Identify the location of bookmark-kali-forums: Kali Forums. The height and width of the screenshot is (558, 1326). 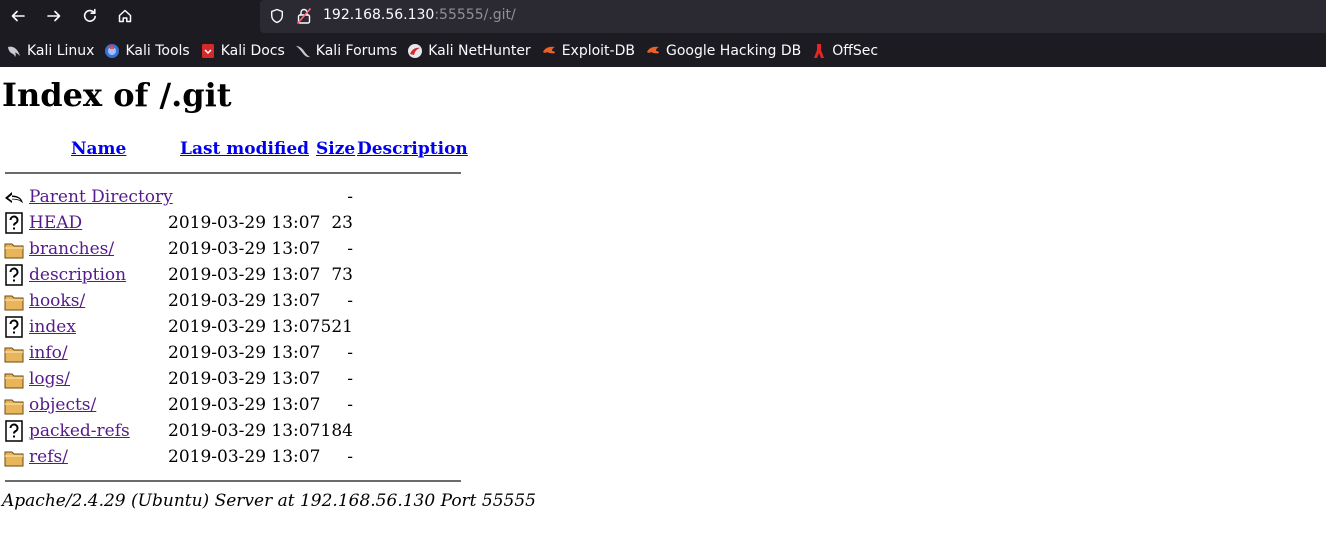
(346, 51).